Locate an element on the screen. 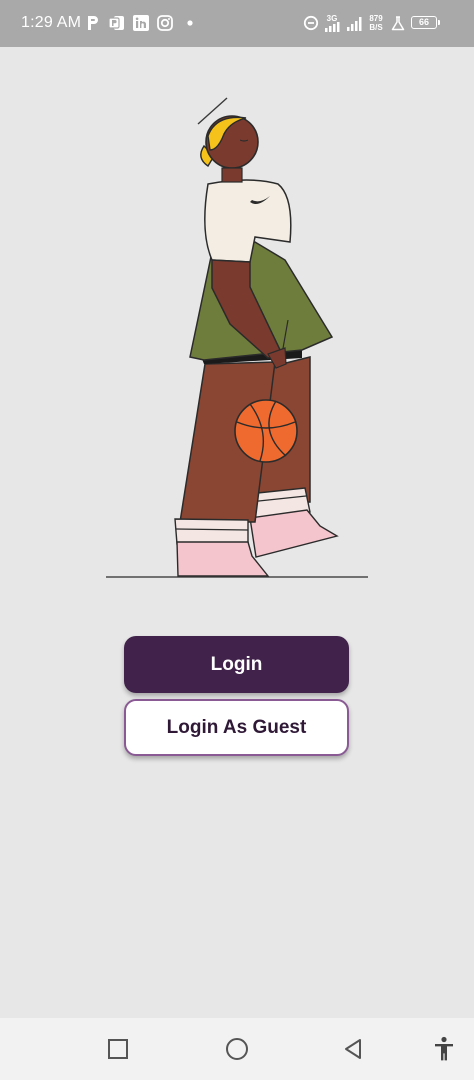 The height and width of the screenshot is (1080, 474). accessibility-button is located at coordinates (444, 1049).